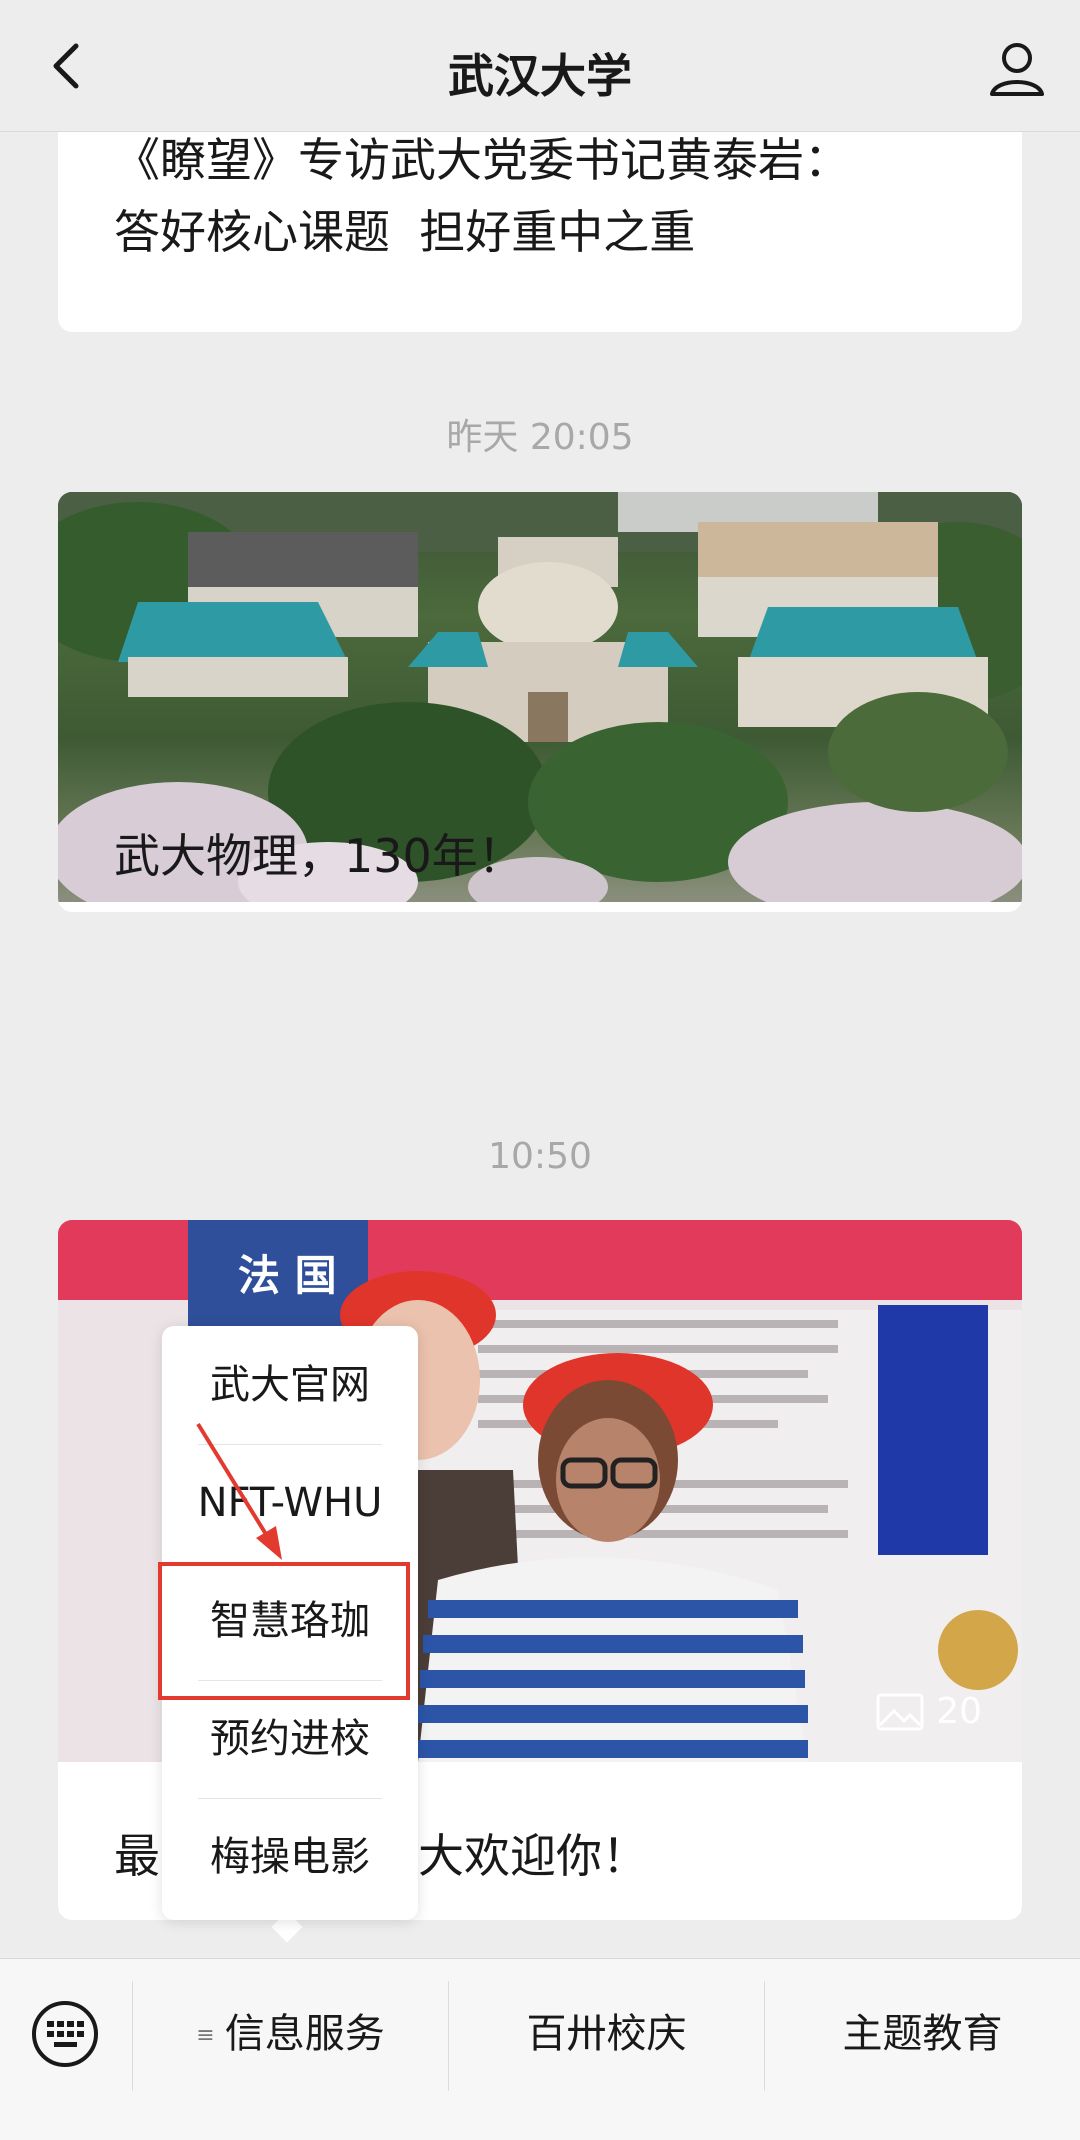 The height and width of the screenshot is (2140, 1080). What do you see at coordinates (922, 2034) in the screenshot?
I see `menu-theme-education: 主题教育` at bounding box center [922, 2034].